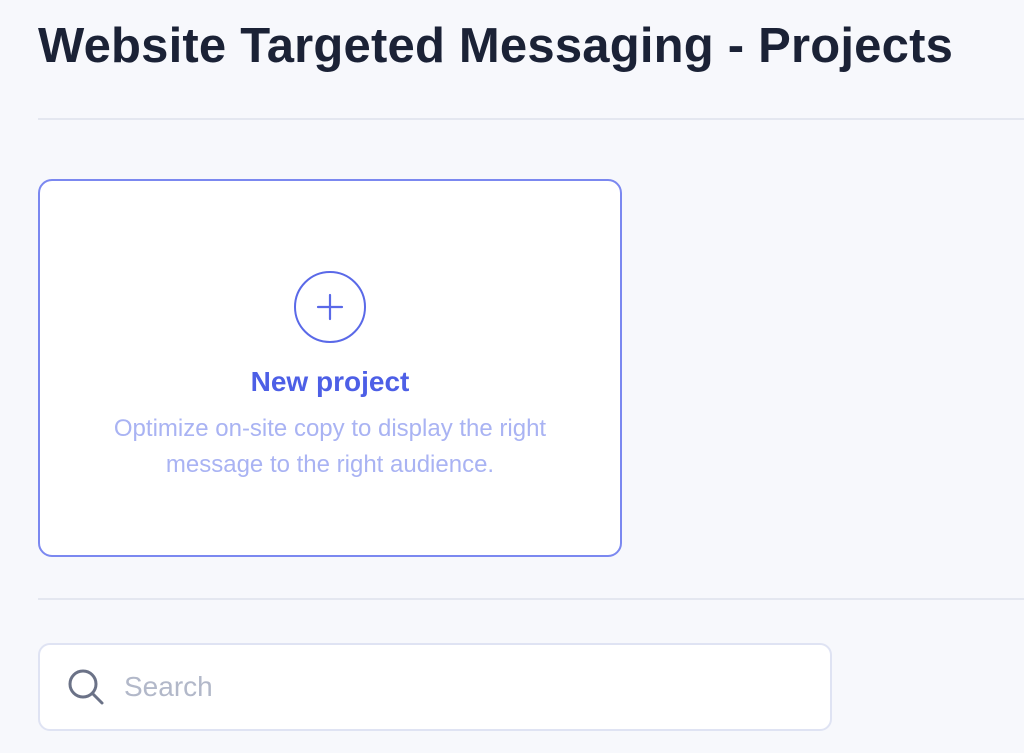 This screenshot has height=753, width=1024. I want to click on section-divider, so click(531, 599).